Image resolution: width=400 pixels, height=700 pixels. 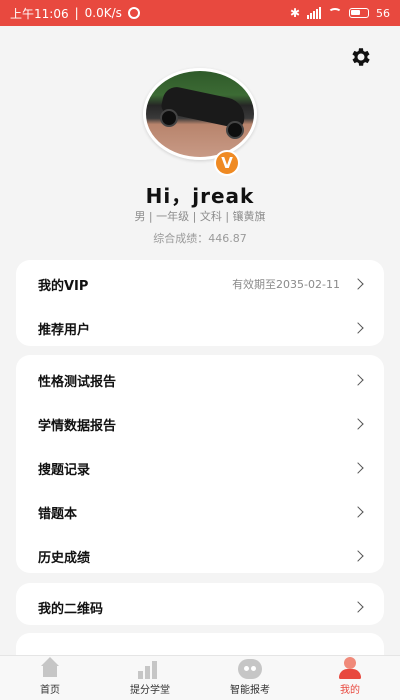 I want to click on gear-icon, so click(x=361, y=57).